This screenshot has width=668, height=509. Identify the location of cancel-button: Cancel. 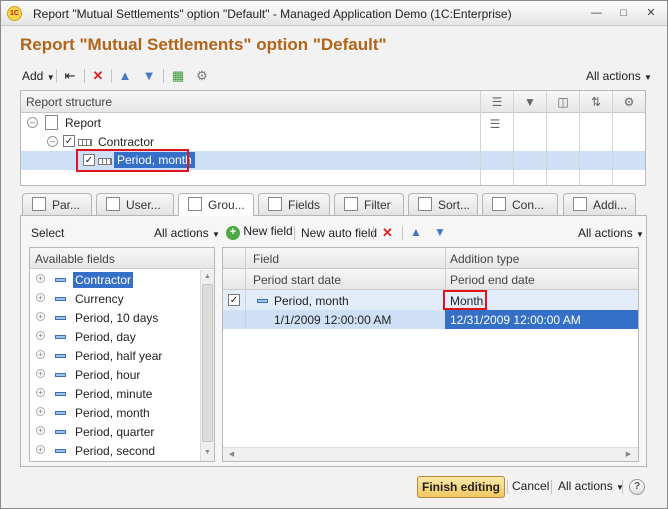
(530, 487).